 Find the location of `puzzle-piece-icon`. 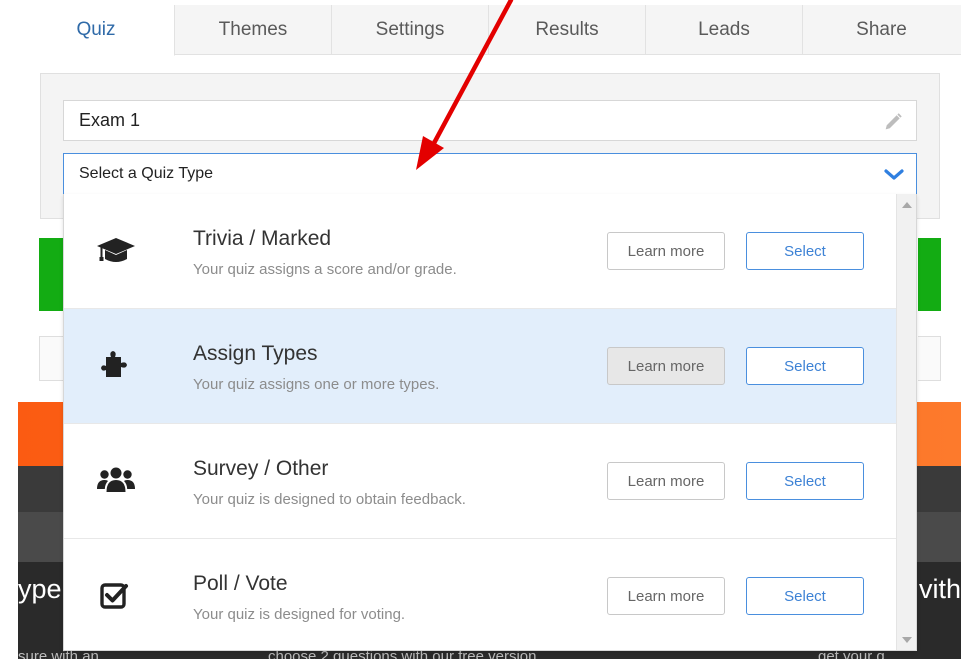

puzzle-piece-icon is located at coordinates (114, 364).